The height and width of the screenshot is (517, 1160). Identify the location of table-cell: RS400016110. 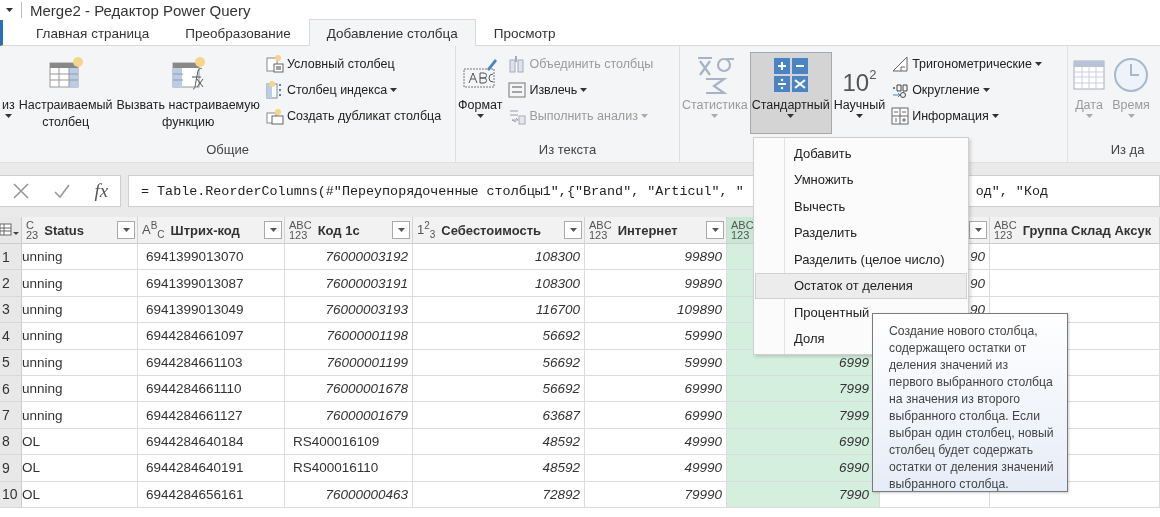
(349, 468).